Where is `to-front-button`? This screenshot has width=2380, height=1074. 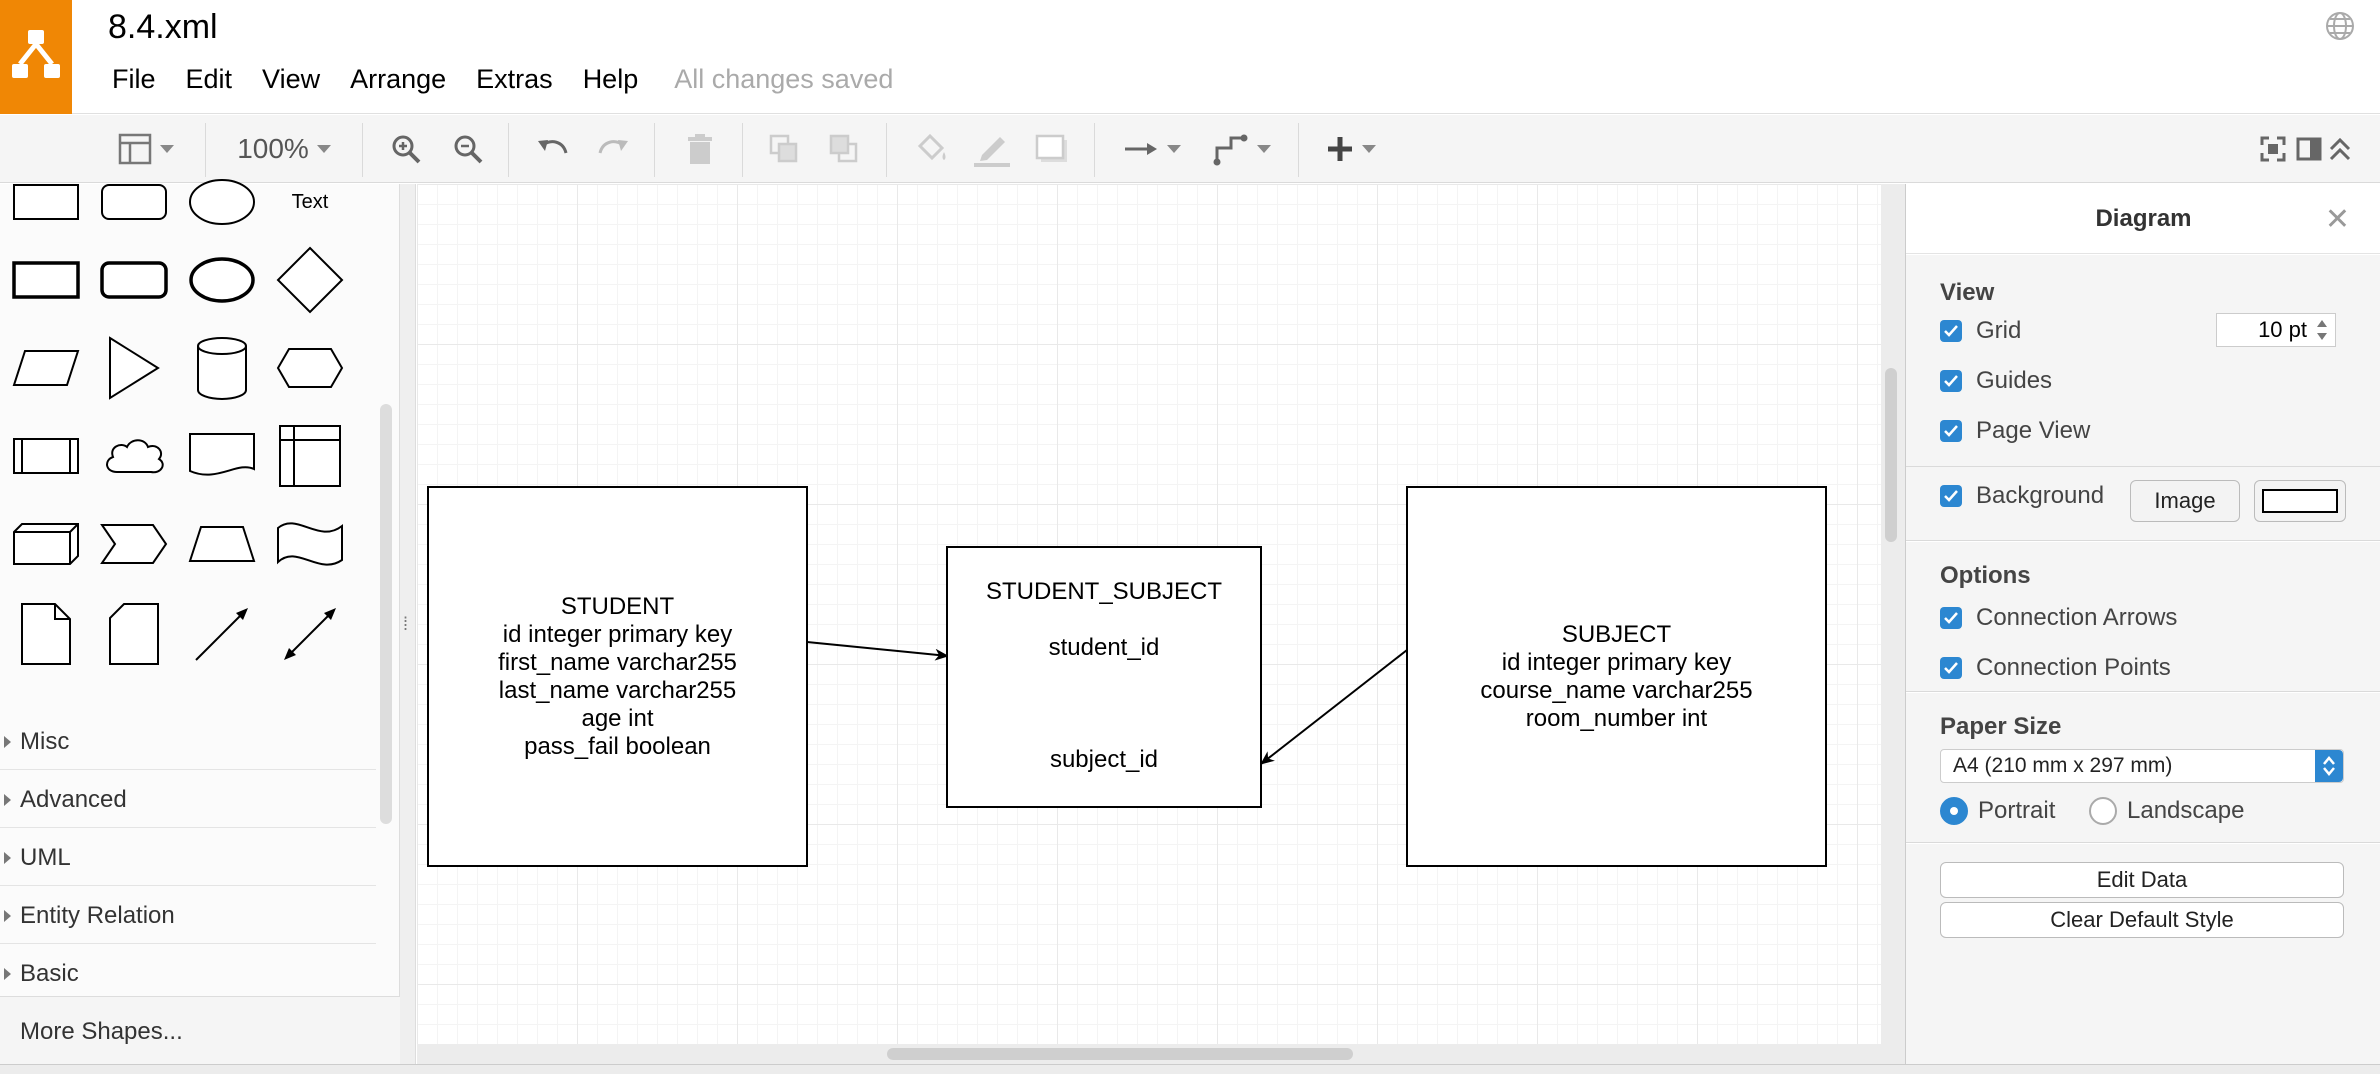
to-front-button is located at coordinates (784, 149).